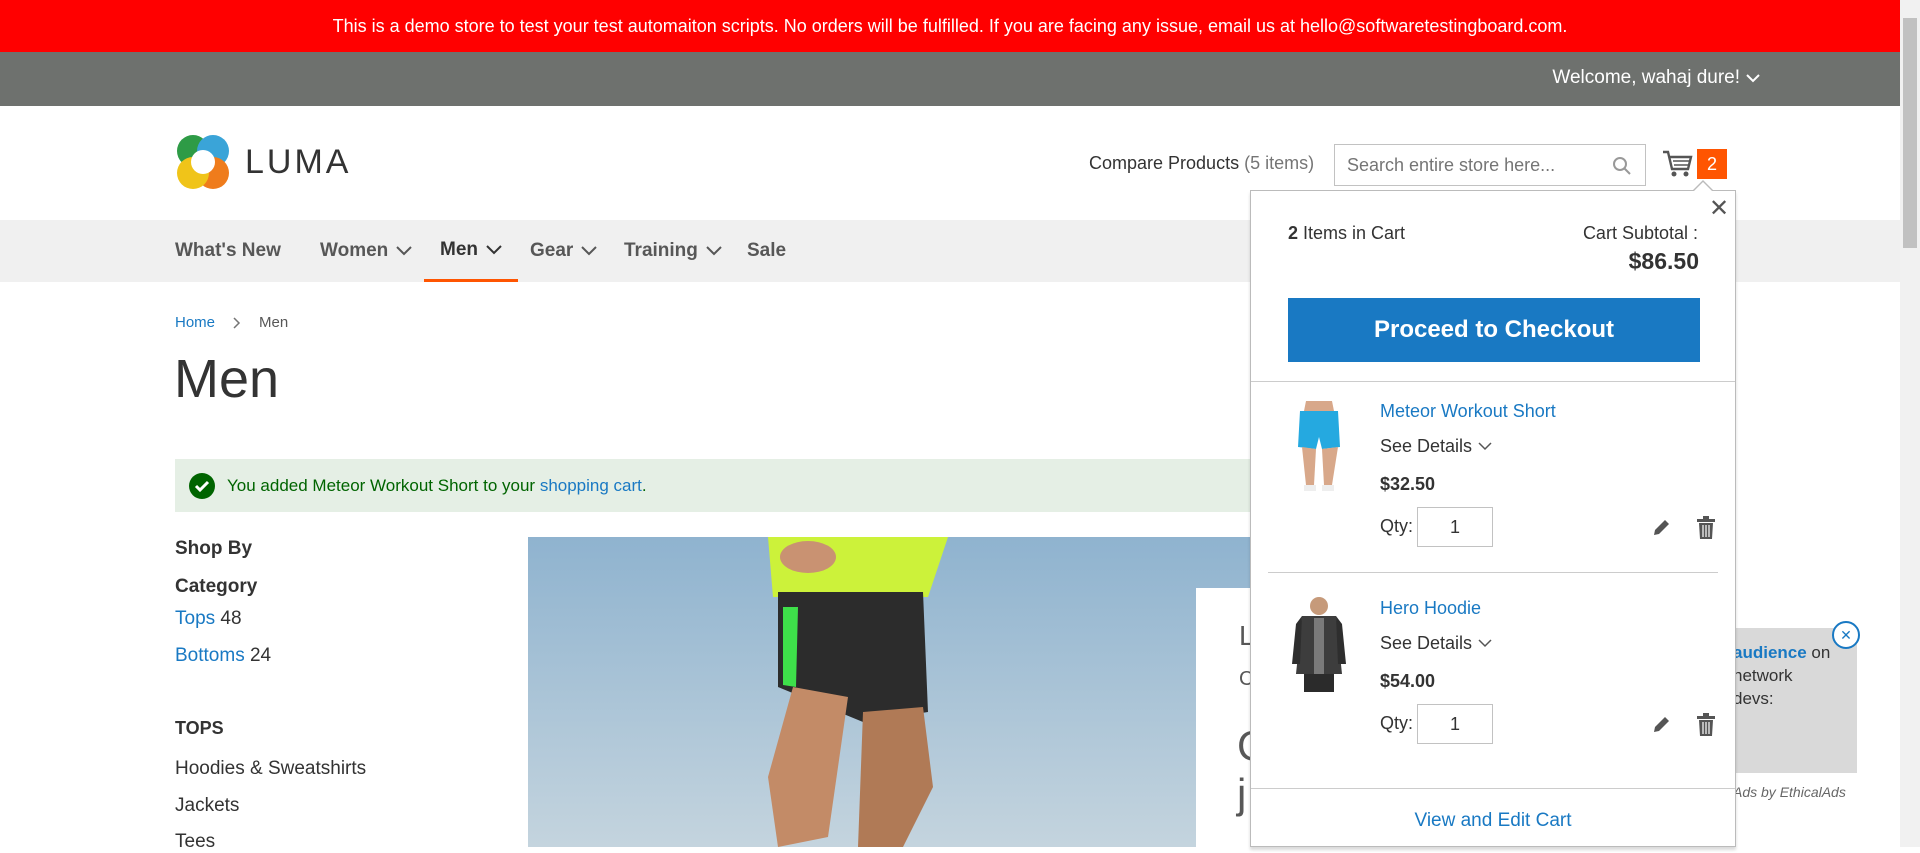 This screenshot has width=1920, height=853. Describe the element at coordinates (1164, 163) in the screenshot. I see `compare-label: Compare Products` at that location.